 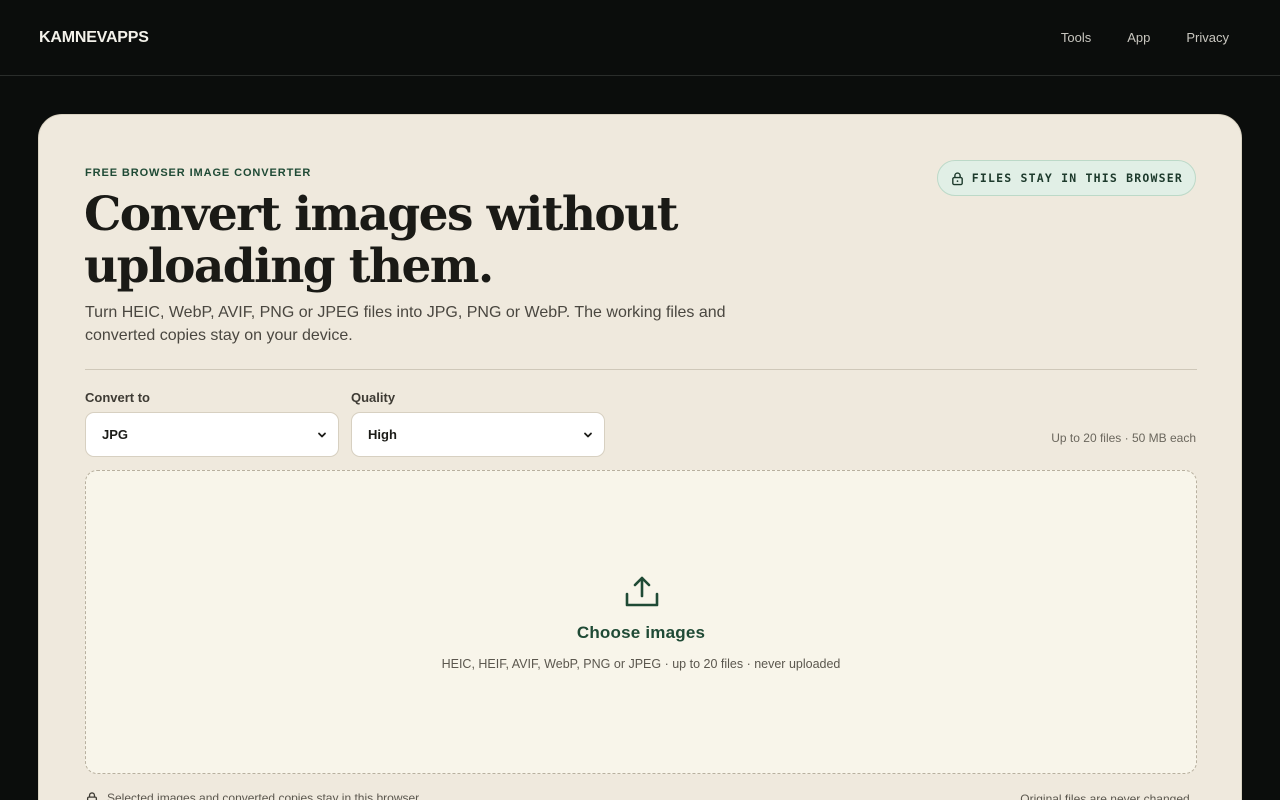 I want to click on brand-logo: KAMNEVAPPS, so click(x=94, y=38).